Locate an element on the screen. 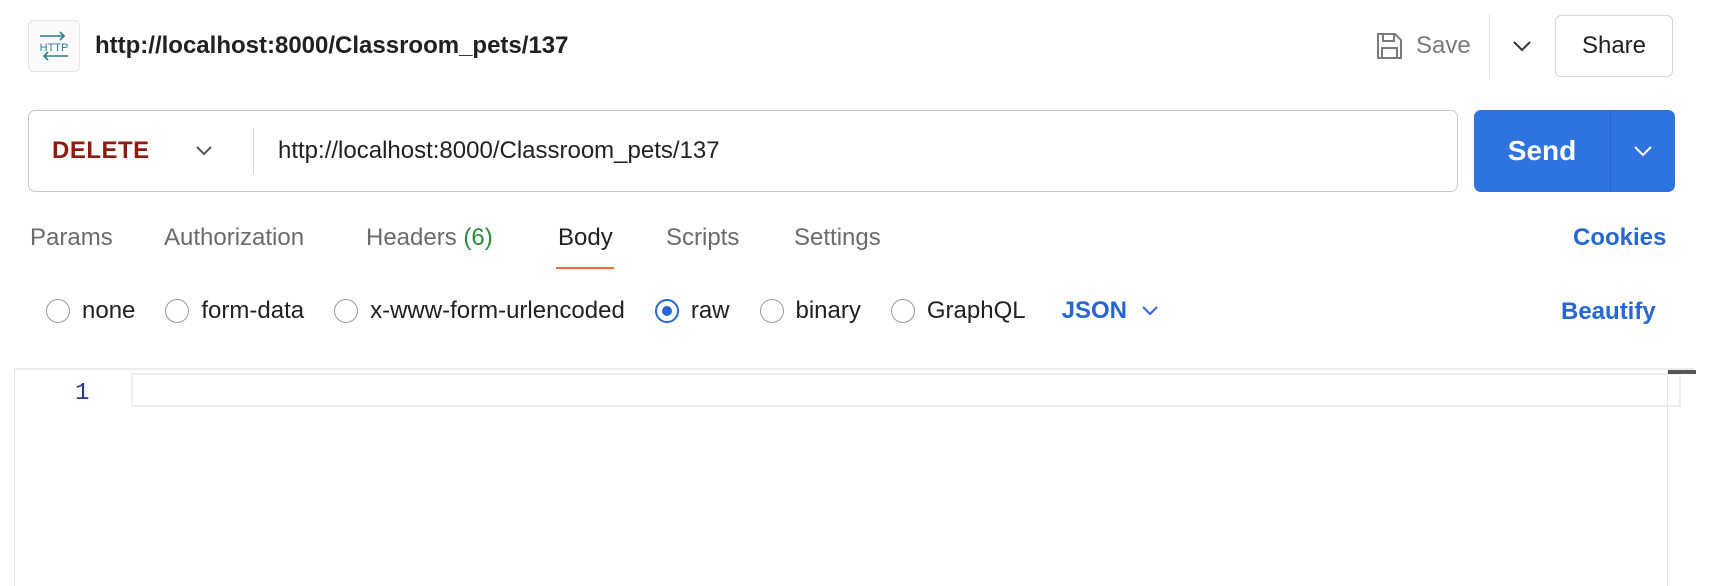  radio-label: x-www-form-urlencoded is located at coordinates (497, 310).